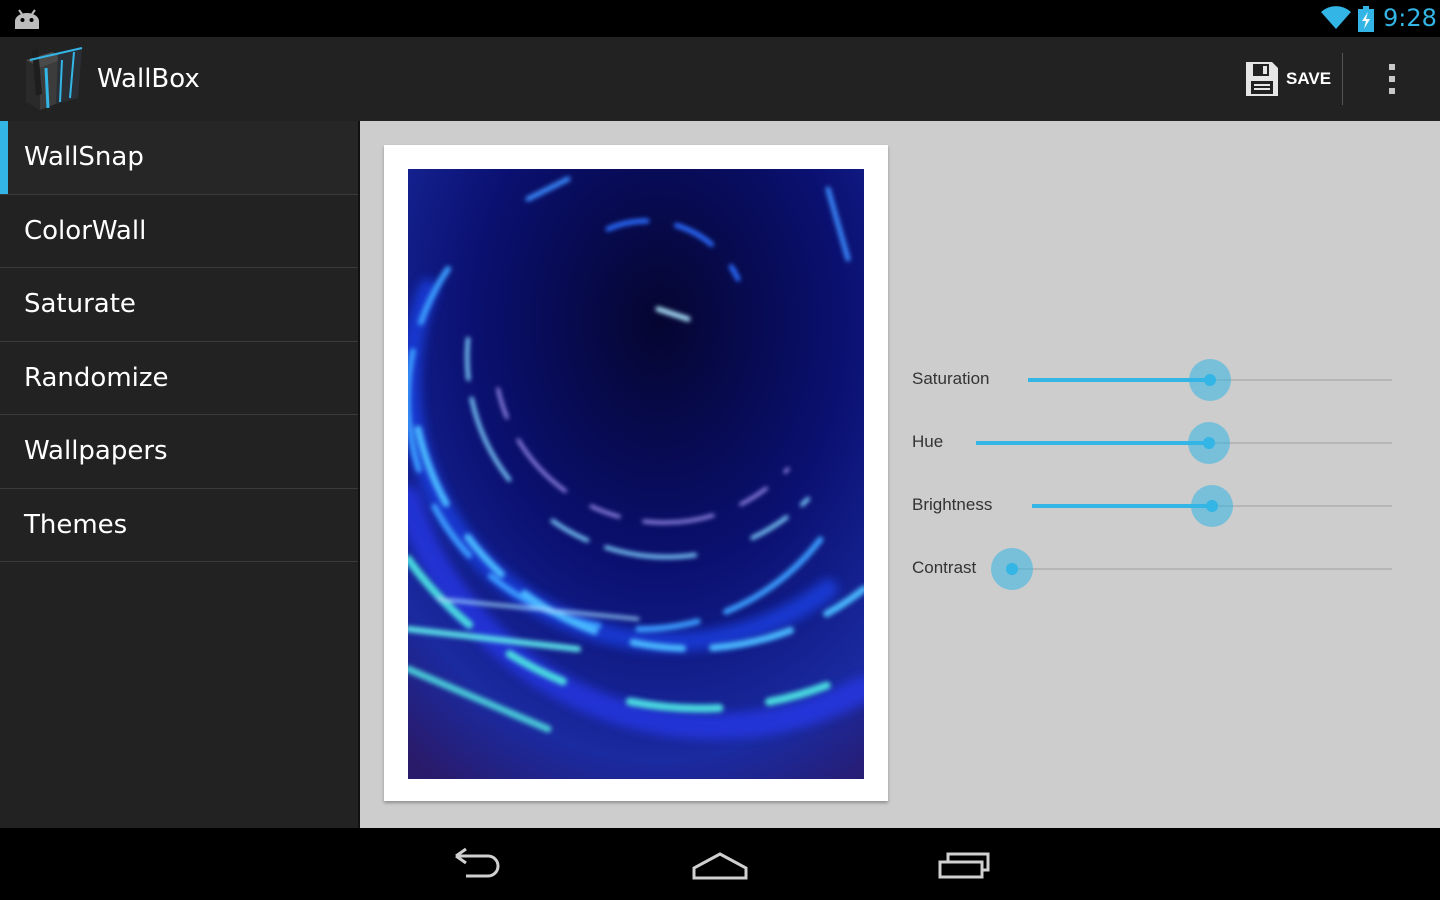  What do you see at coordinates (179, 305) in the screenshot?
I see `sidebar-item-saturate: Saturate` at bounding box center [179, 305].